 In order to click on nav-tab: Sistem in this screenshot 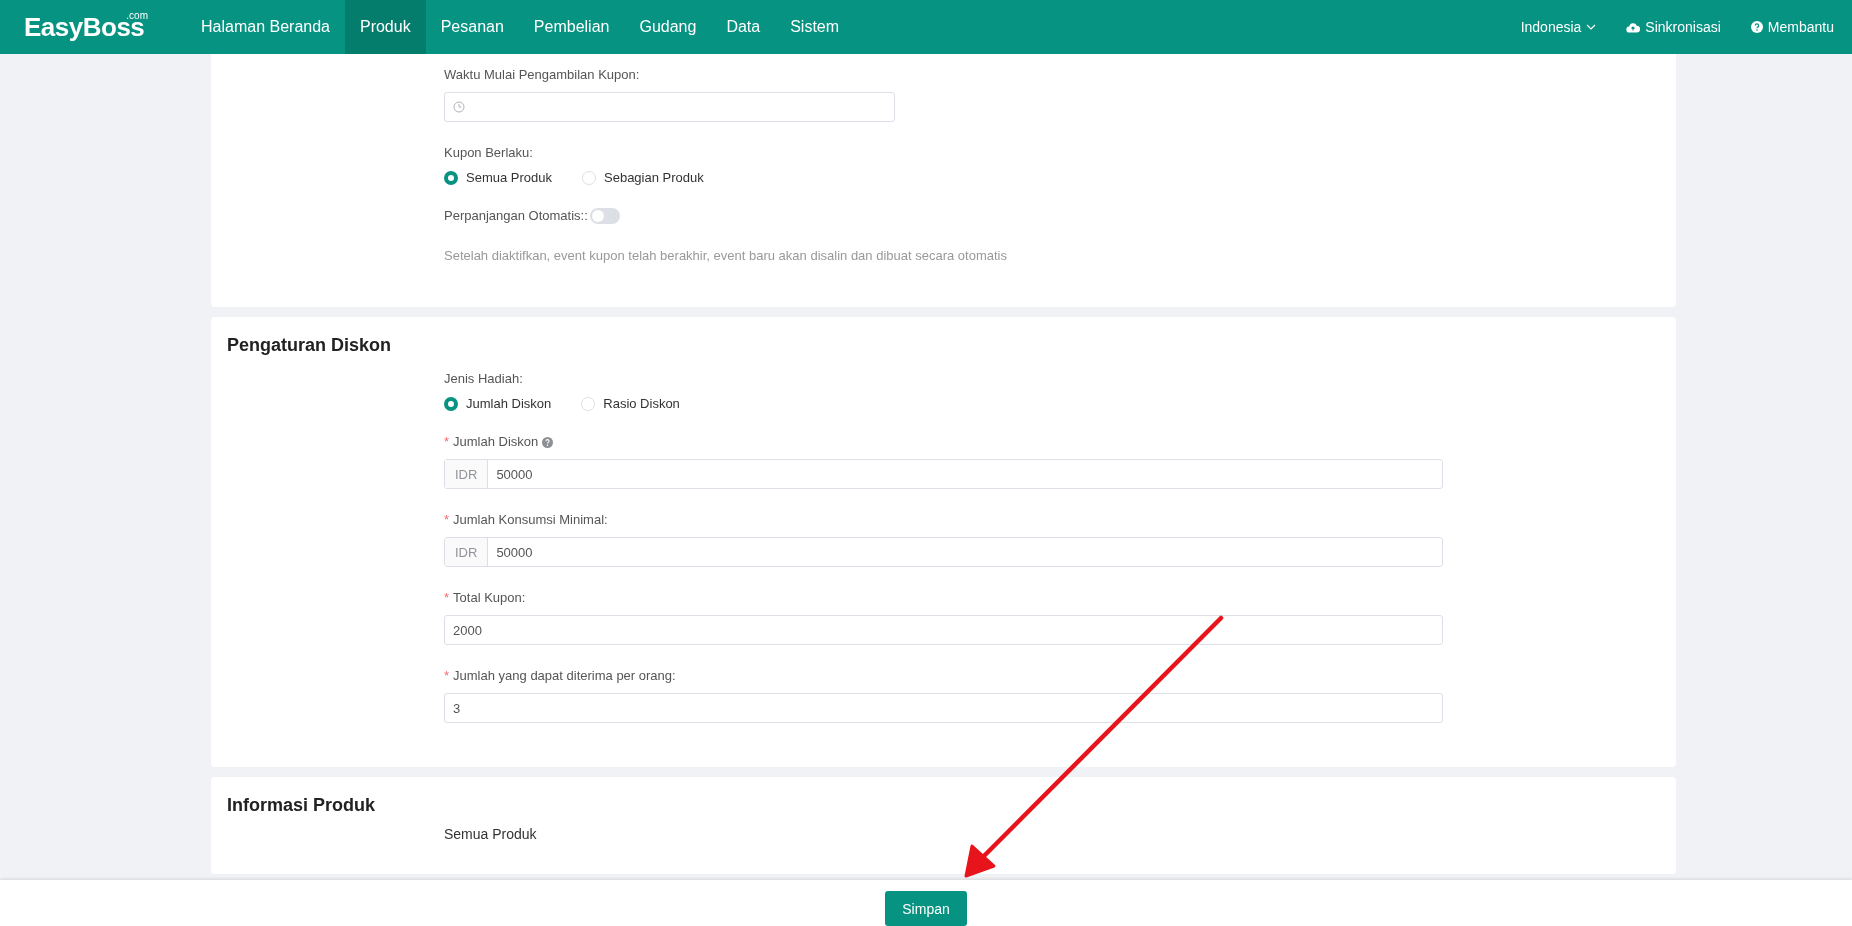, I will do `click(815, 27)`.